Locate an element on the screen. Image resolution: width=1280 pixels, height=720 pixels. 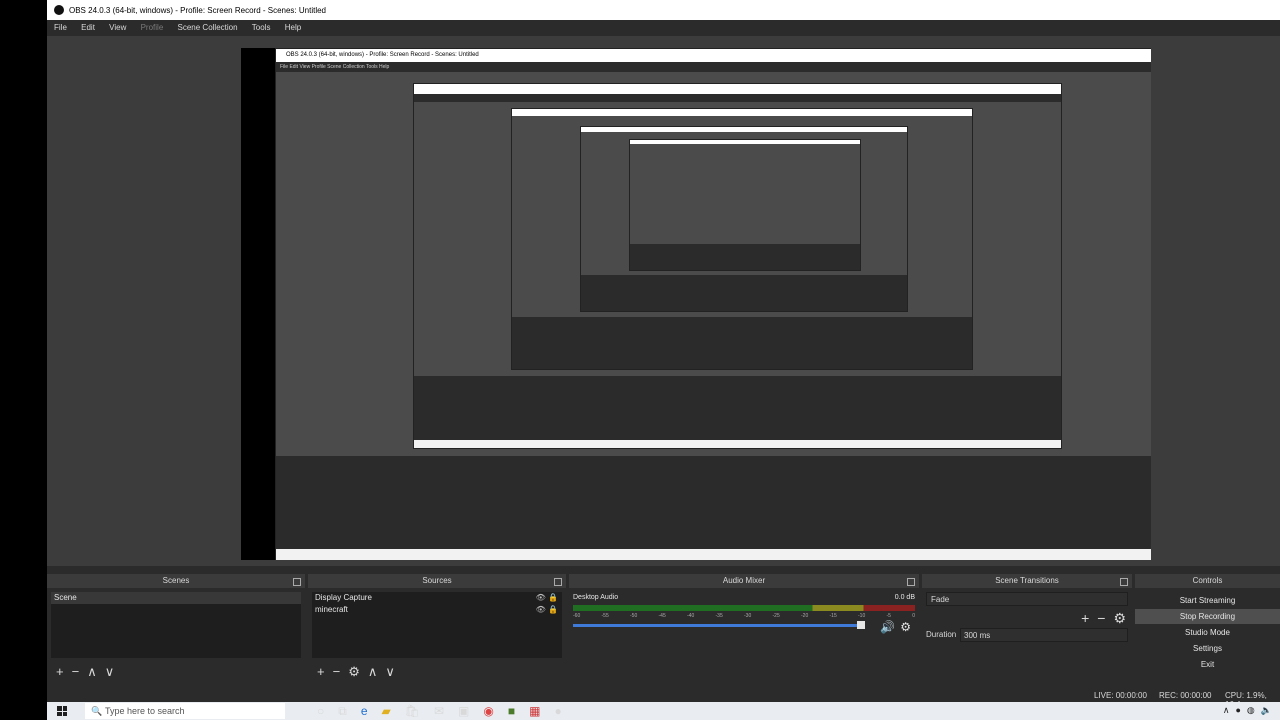
remove-source-button: − is located at coordinates (337, 672).